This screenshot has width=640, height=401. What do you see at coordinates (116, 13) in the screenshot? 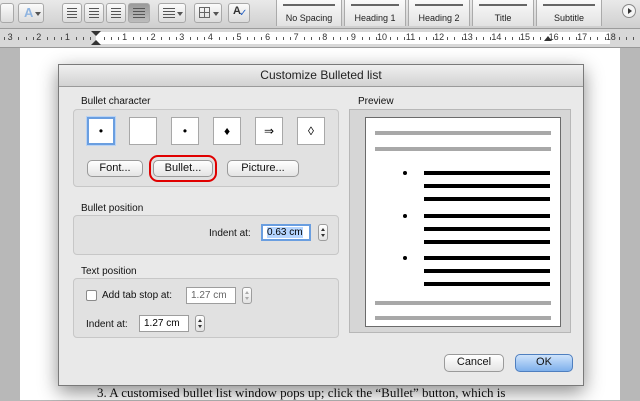
I see `align-right-button` at bounding box center [116, 13].